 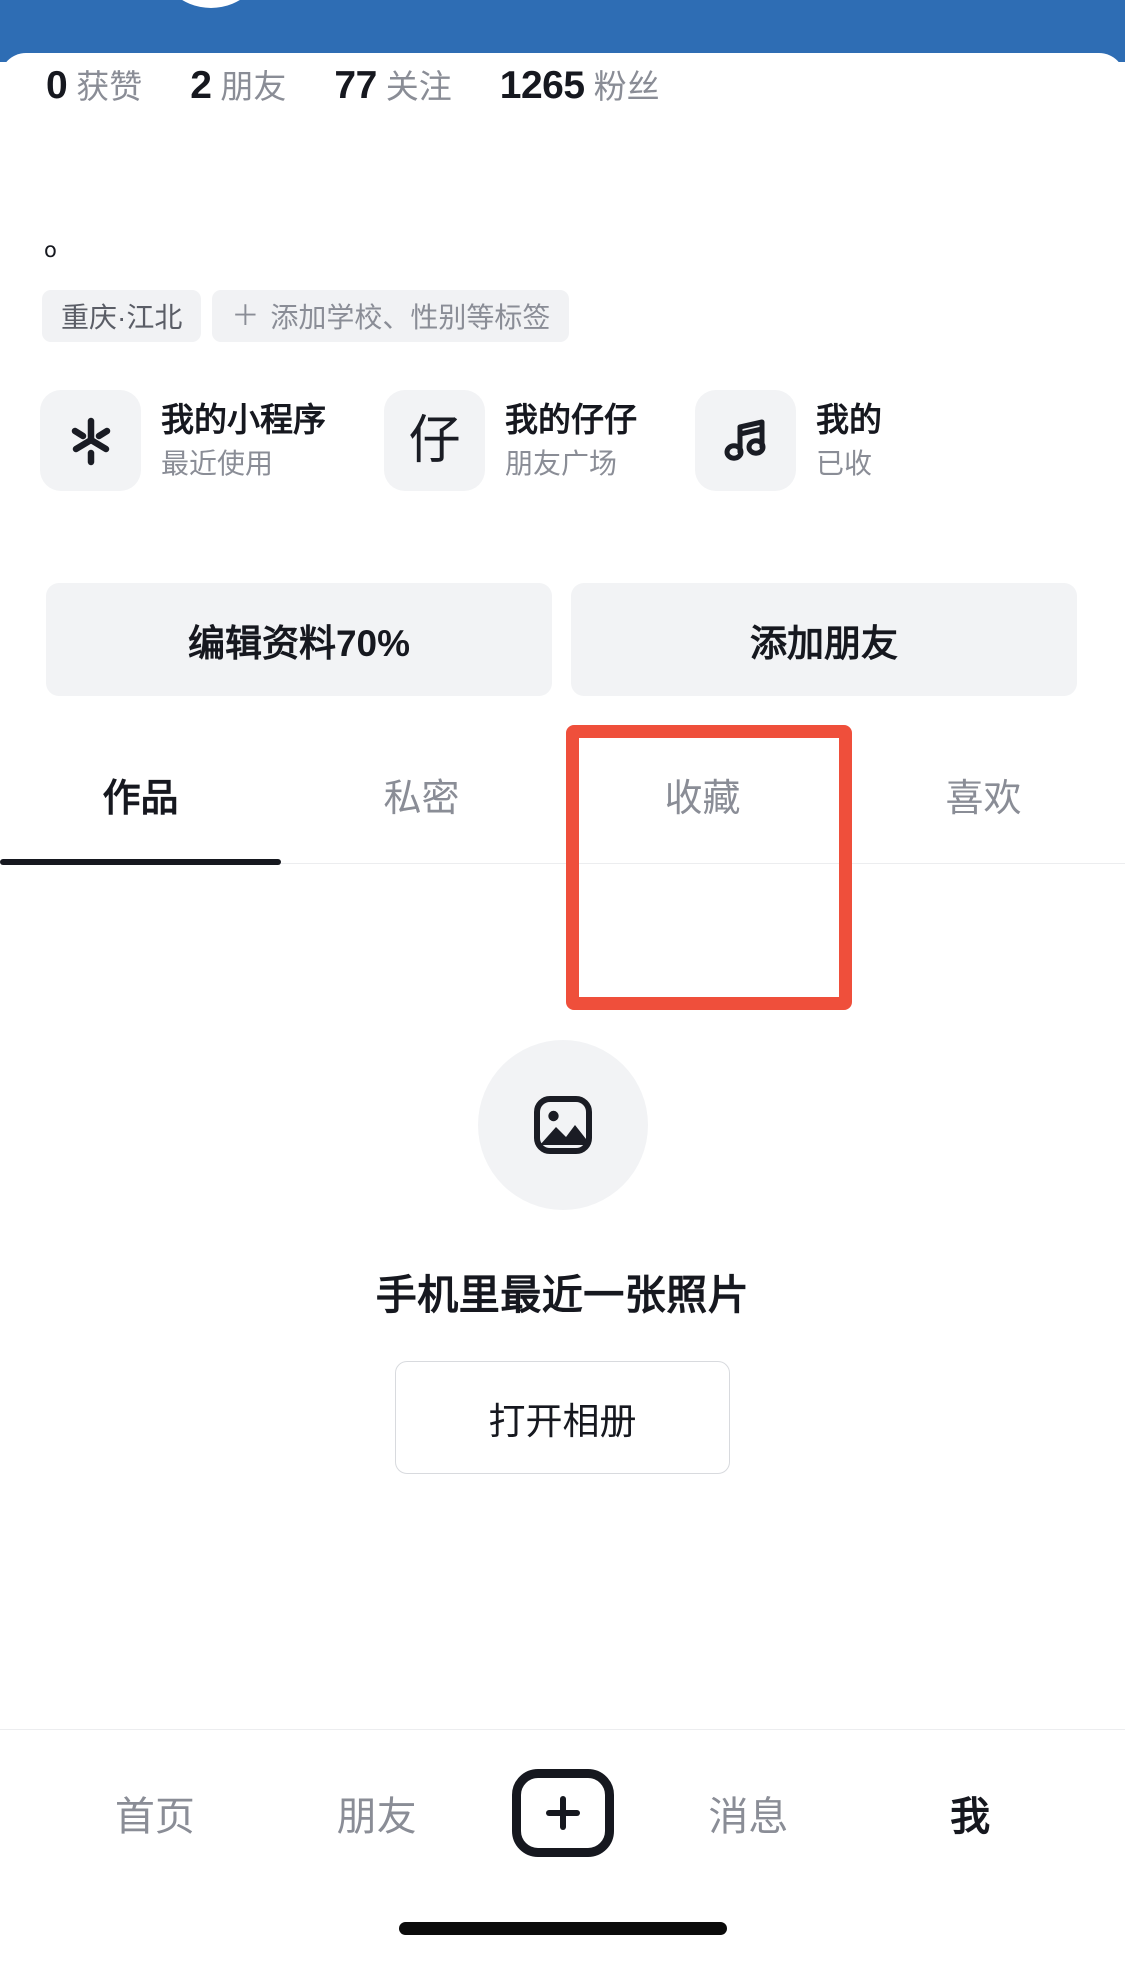 What do you see at coordinates (824, 639) in the screenshot?
I see `add-friend-button: 添加朋友` at bounding box center [824, 639].